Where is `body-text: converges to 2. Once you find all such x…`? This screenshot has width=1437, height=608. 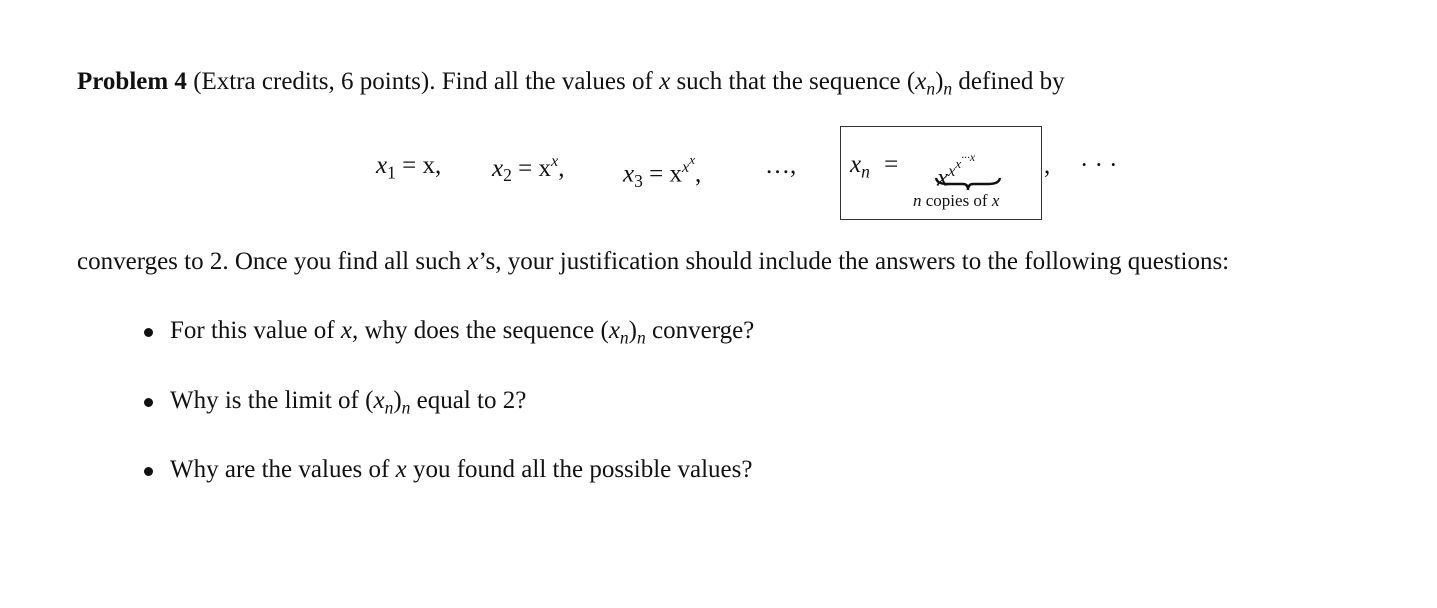
body-text: converges to 2. Once you find all such x… is located at coordinates (653, 261).